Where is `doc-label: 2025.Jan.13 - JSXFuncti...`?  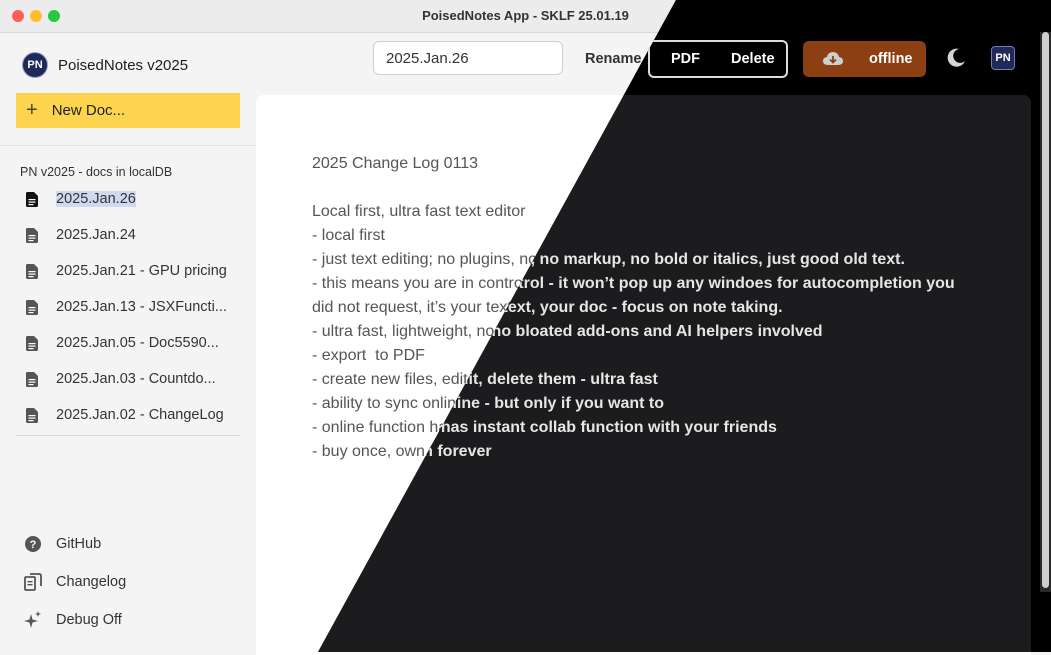
doc-label: 2025.Jan.13 - JSXFuncti... is located at coordinates (141, 307).